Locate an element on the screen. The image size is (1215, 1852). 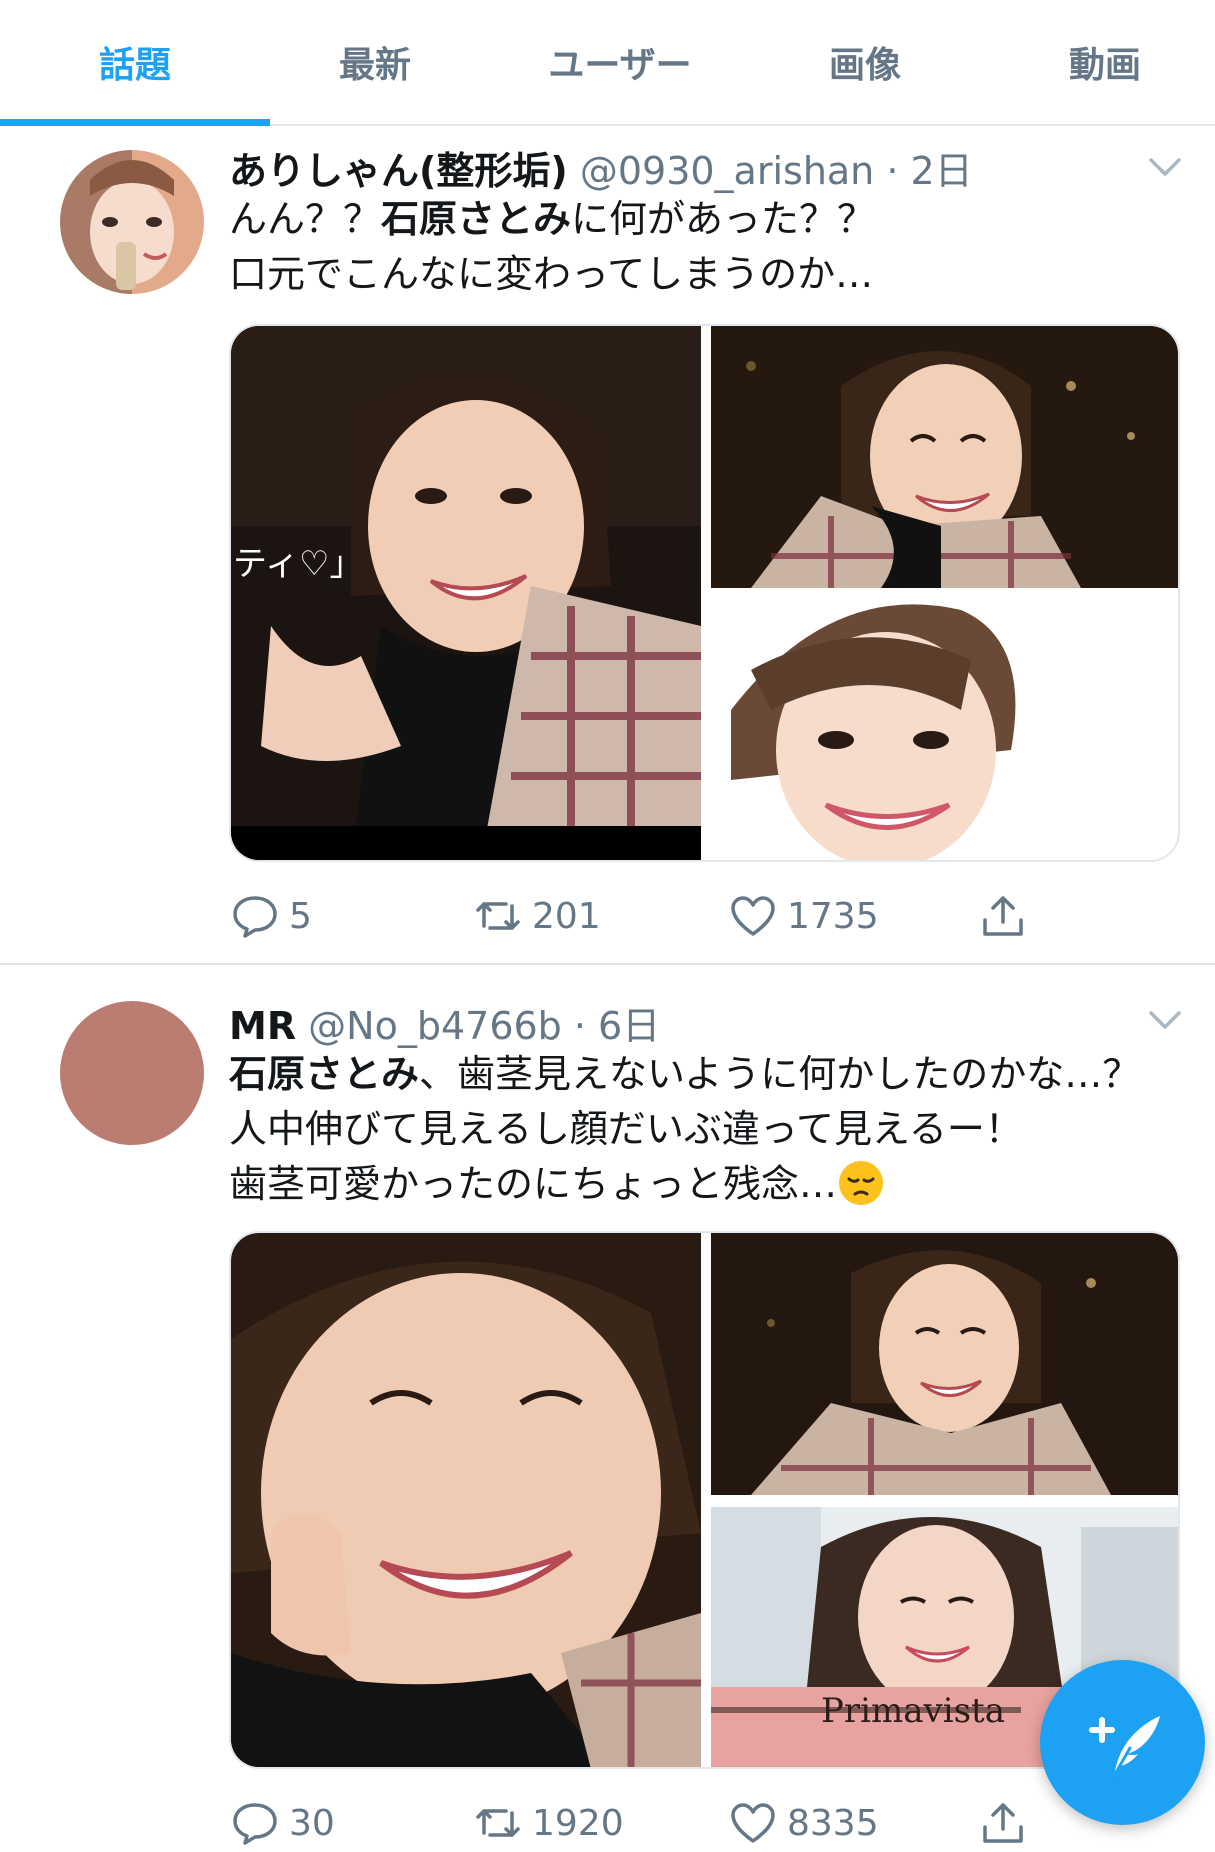
text-fragment: 、歯茎見えないように何かしたのかな…？ is located at coordinates (780, 1074).